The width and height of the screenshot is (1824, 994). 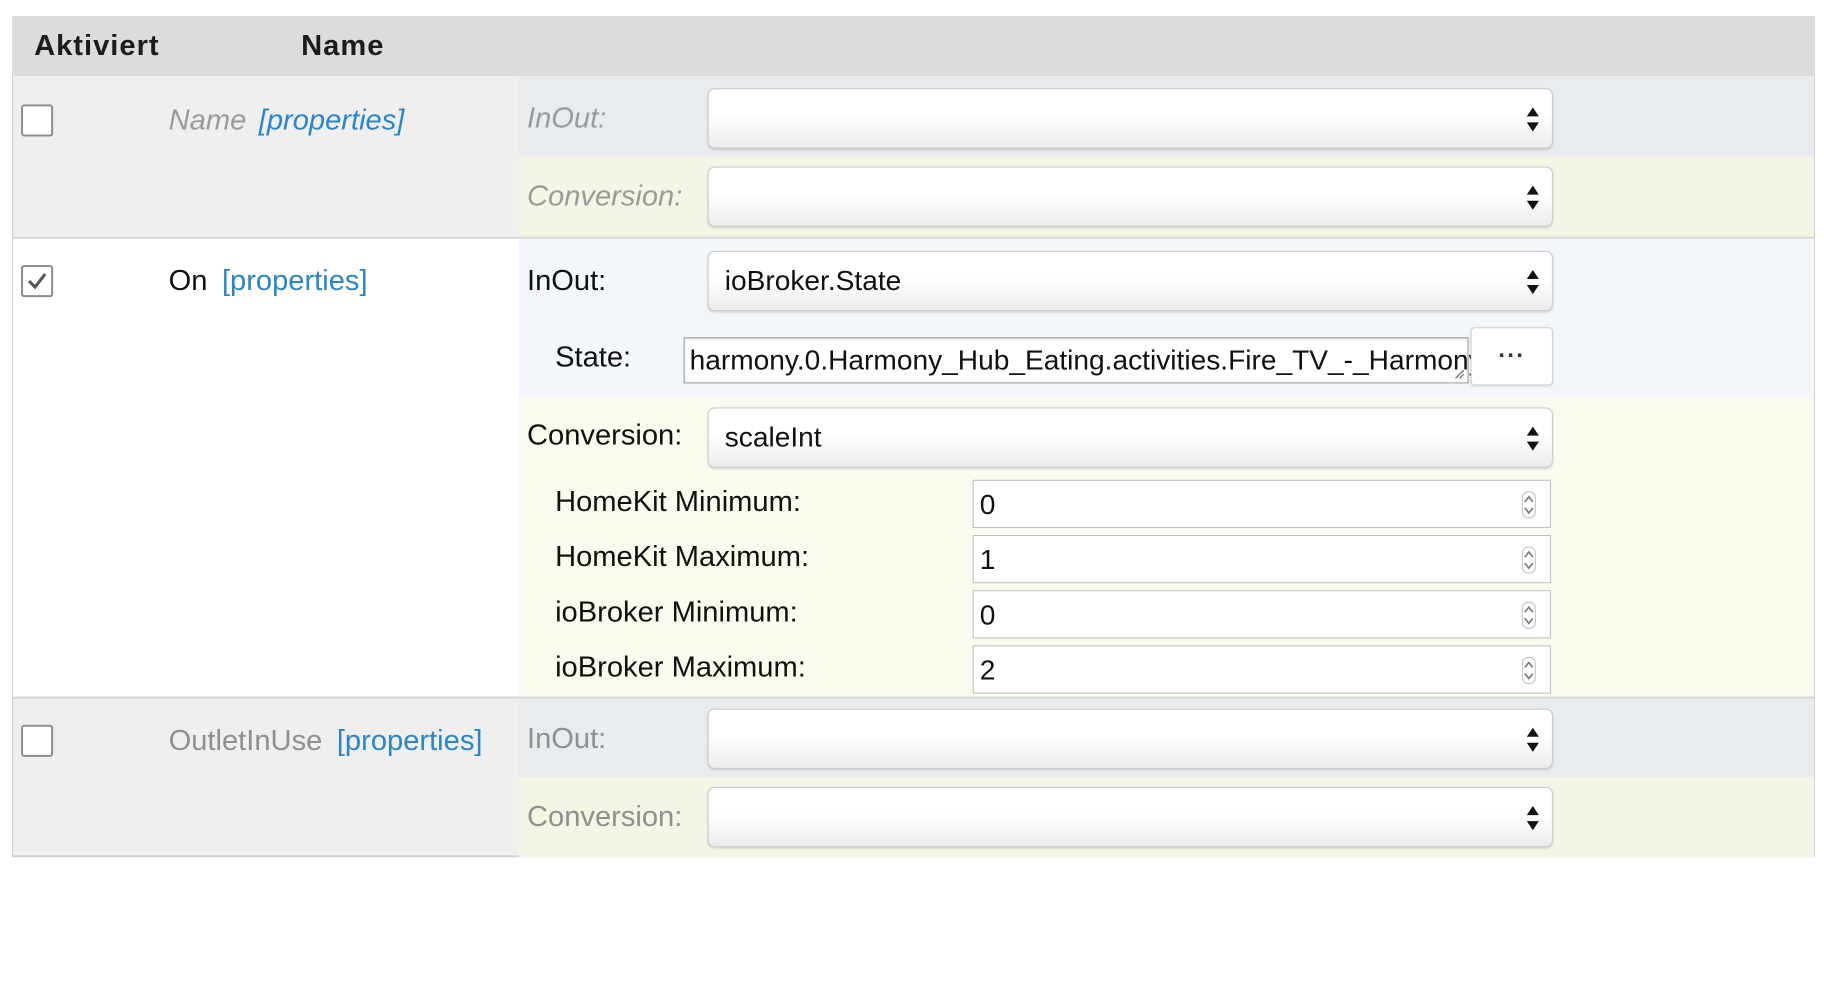 I want to click on conversion-select: scaleInt, so click(x=1130, y=438).